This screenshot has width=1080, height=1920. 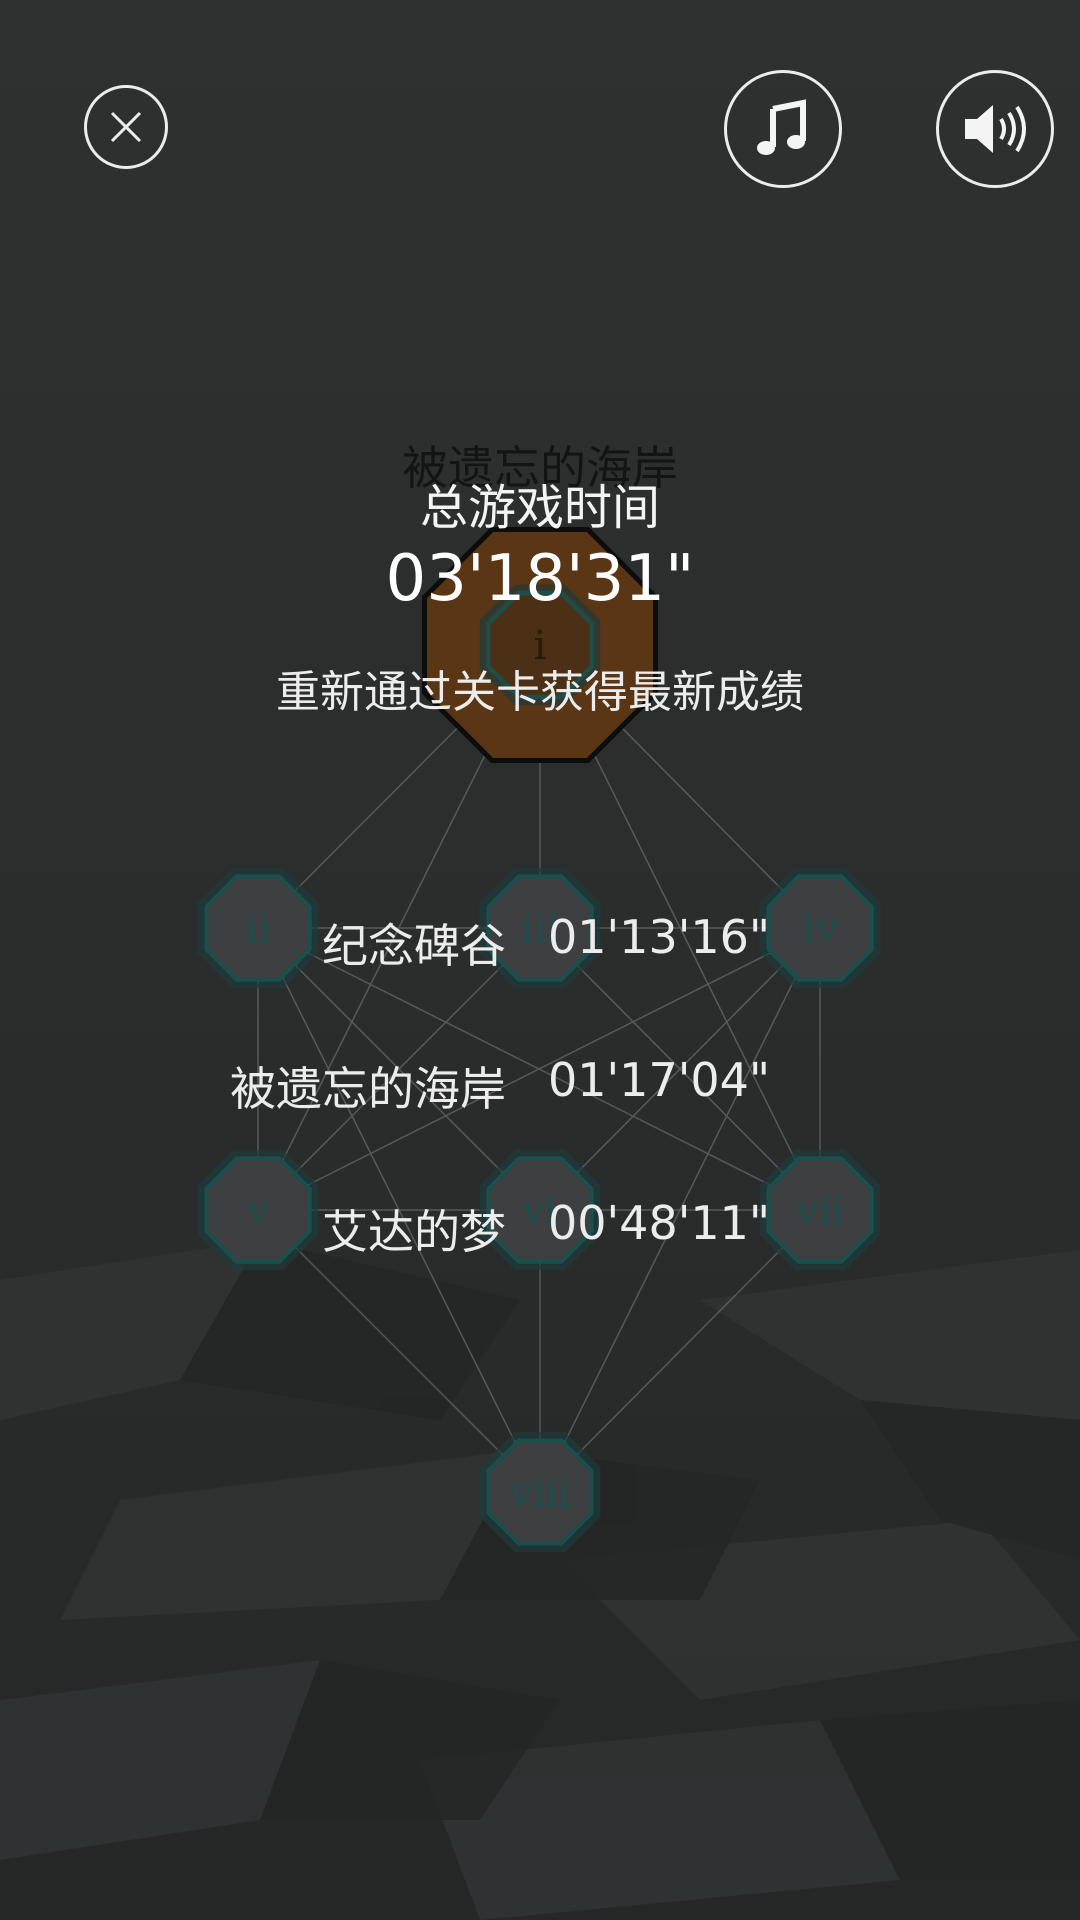 I want to click on record-name: 纪念碑谷, so click(x=414, y=946).